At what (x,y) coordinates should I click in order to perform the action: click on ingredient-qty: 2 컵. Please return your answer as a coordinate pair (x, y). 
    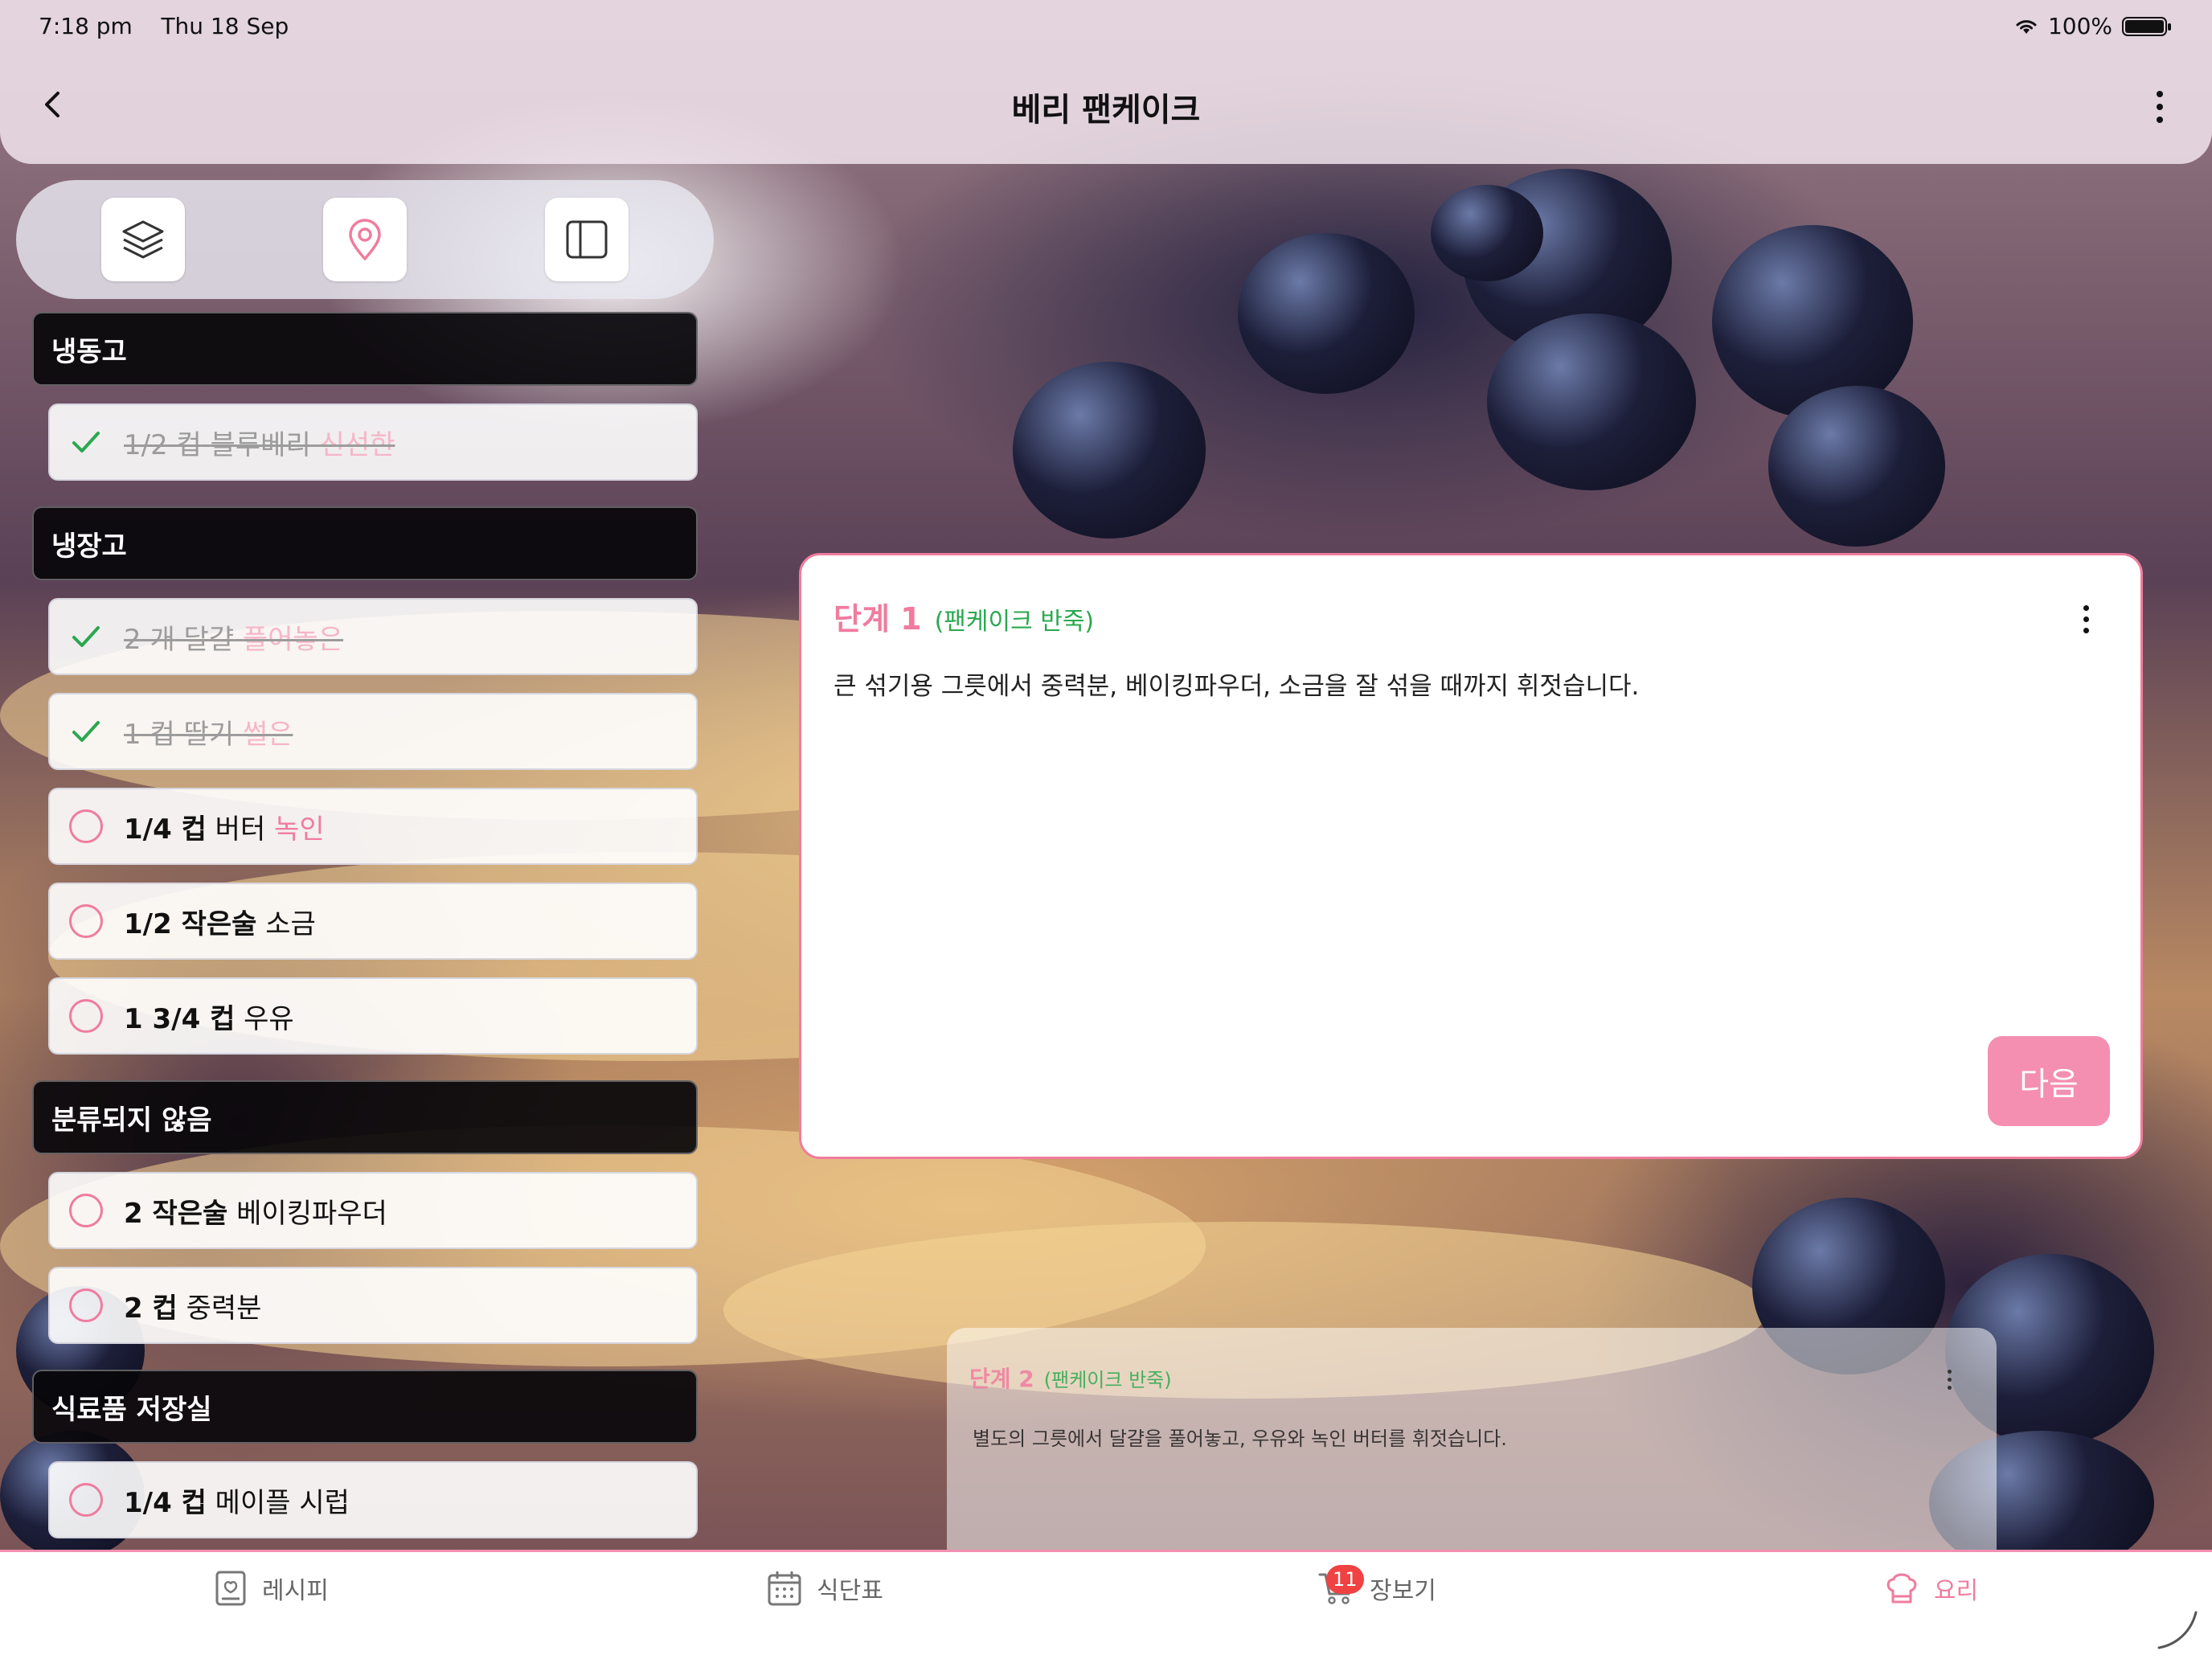
    Looking at the image, I should click on (151, 1308).